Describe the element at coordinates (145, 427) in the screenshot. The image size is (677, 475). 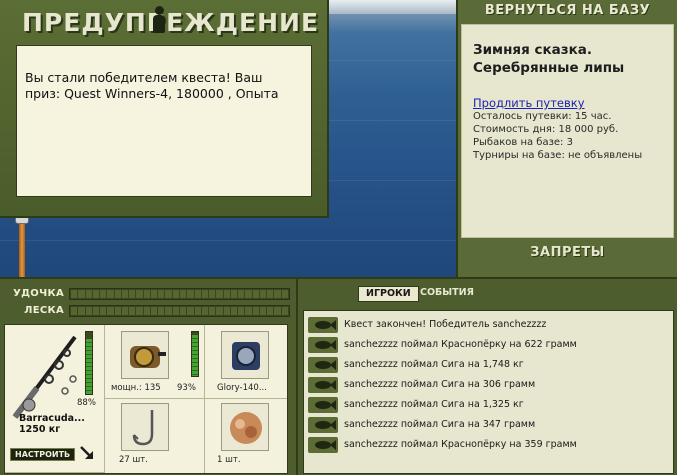
I see `hook-icon` at that location.